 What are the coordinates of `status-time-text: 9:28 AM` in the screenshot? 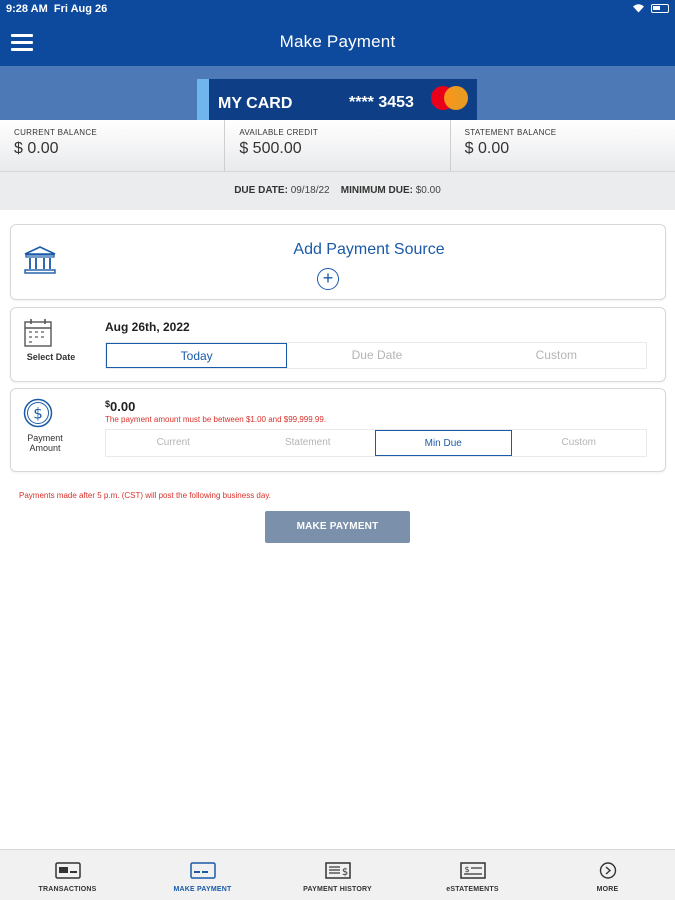 It's located at (27, 9).